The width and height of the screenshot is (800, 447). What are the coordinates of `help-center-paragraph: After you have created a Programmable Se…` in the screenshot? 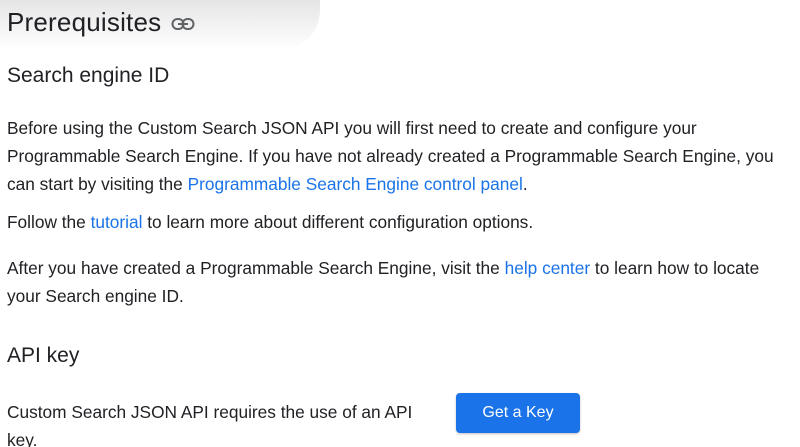 It's located at (400, 282).